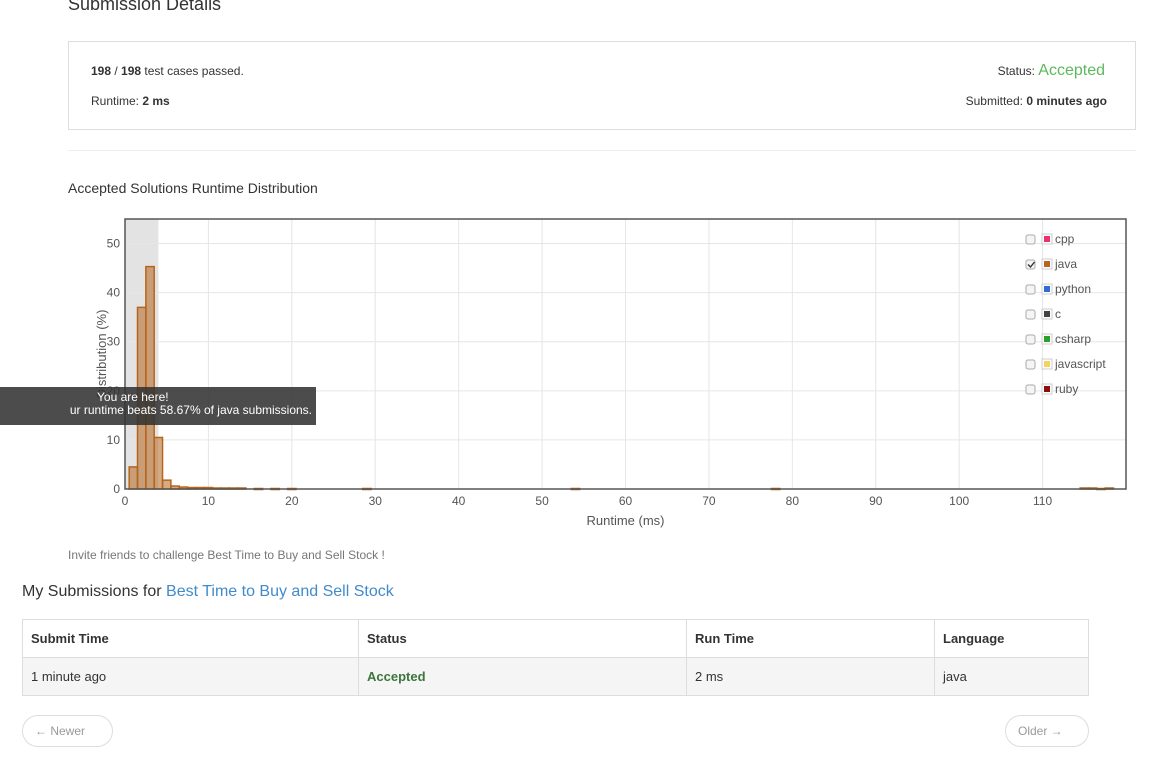 The height and width of the screenshot is (760, 1155). Describe the element at coordinates (190, 638) in the screenshot. I see `column-header: Submit Time` at that location.